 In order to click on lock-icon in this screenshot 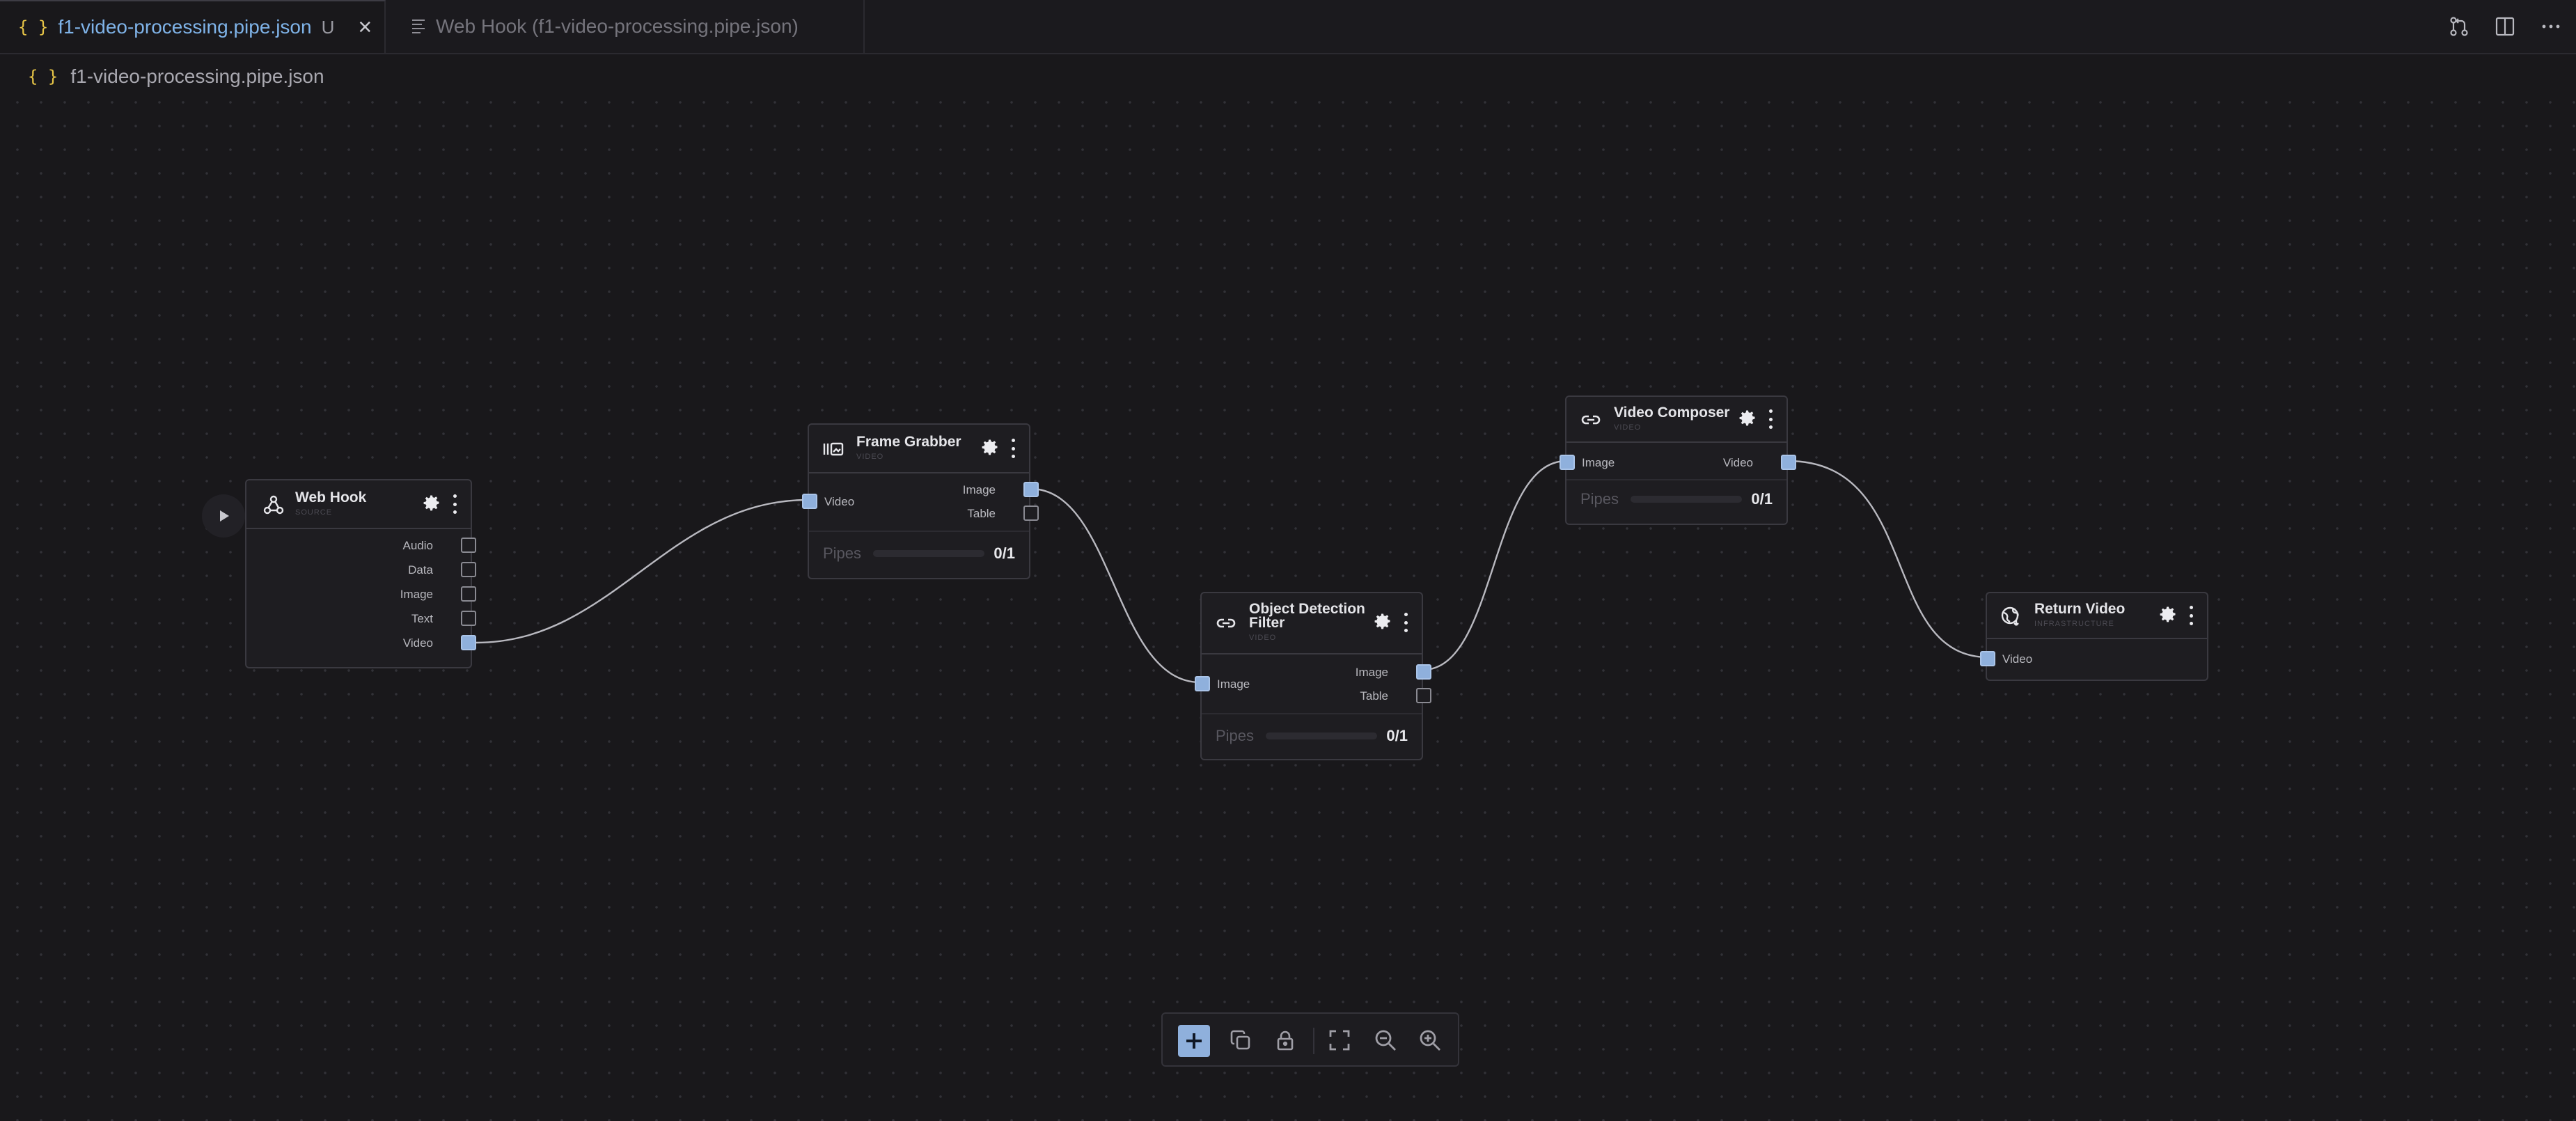, I will do `click(1285, 1040)`.